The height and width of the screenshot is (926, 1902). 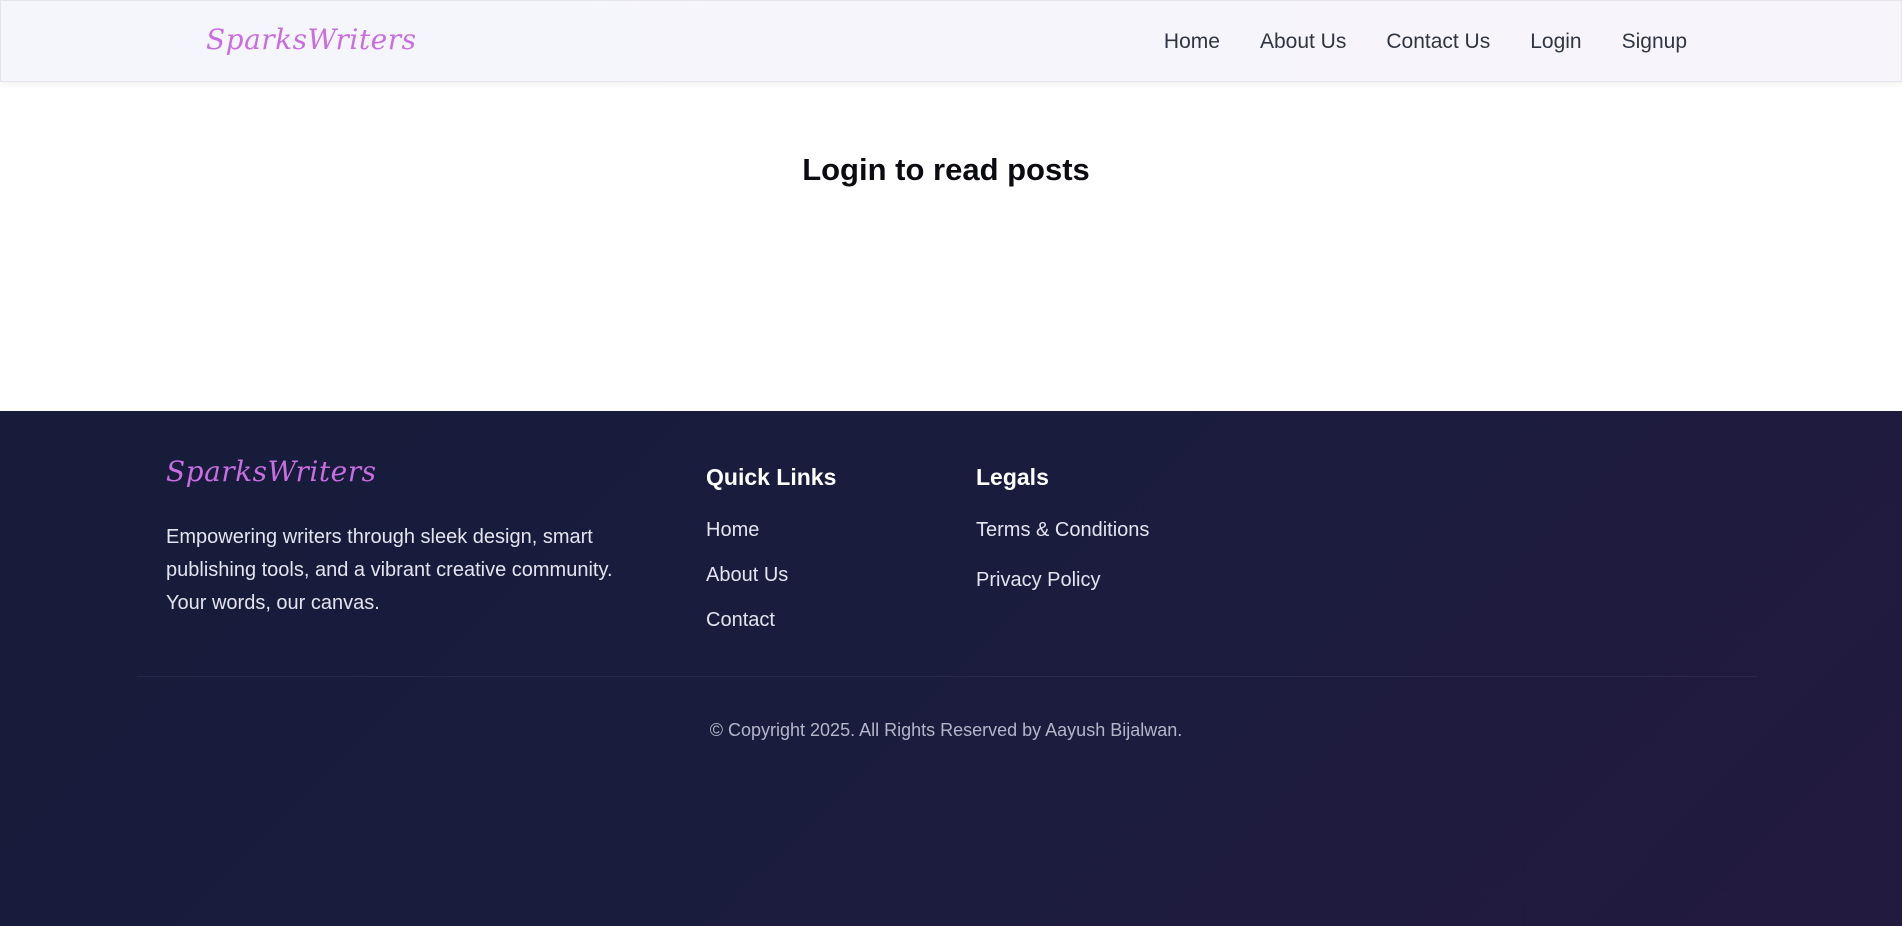 I want to click on footer-link-about-us: About Us, so click(x=747, y=575).